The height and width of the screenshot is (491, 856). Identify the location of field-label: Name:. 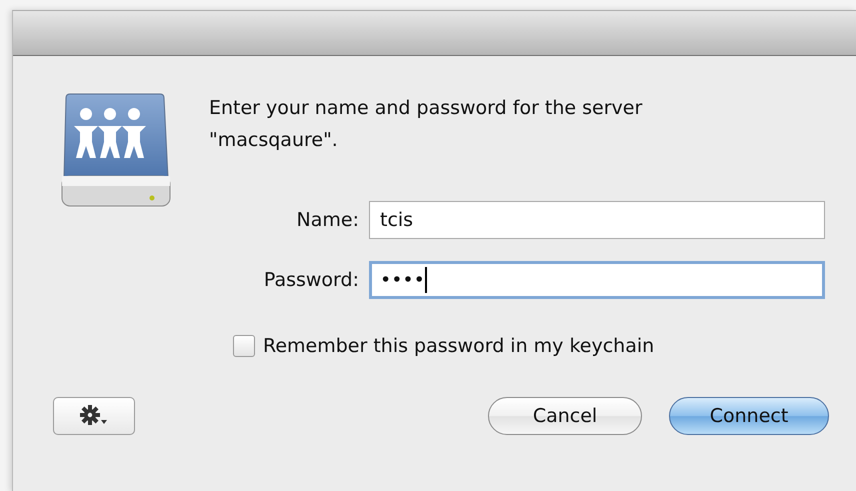
(328, 220).